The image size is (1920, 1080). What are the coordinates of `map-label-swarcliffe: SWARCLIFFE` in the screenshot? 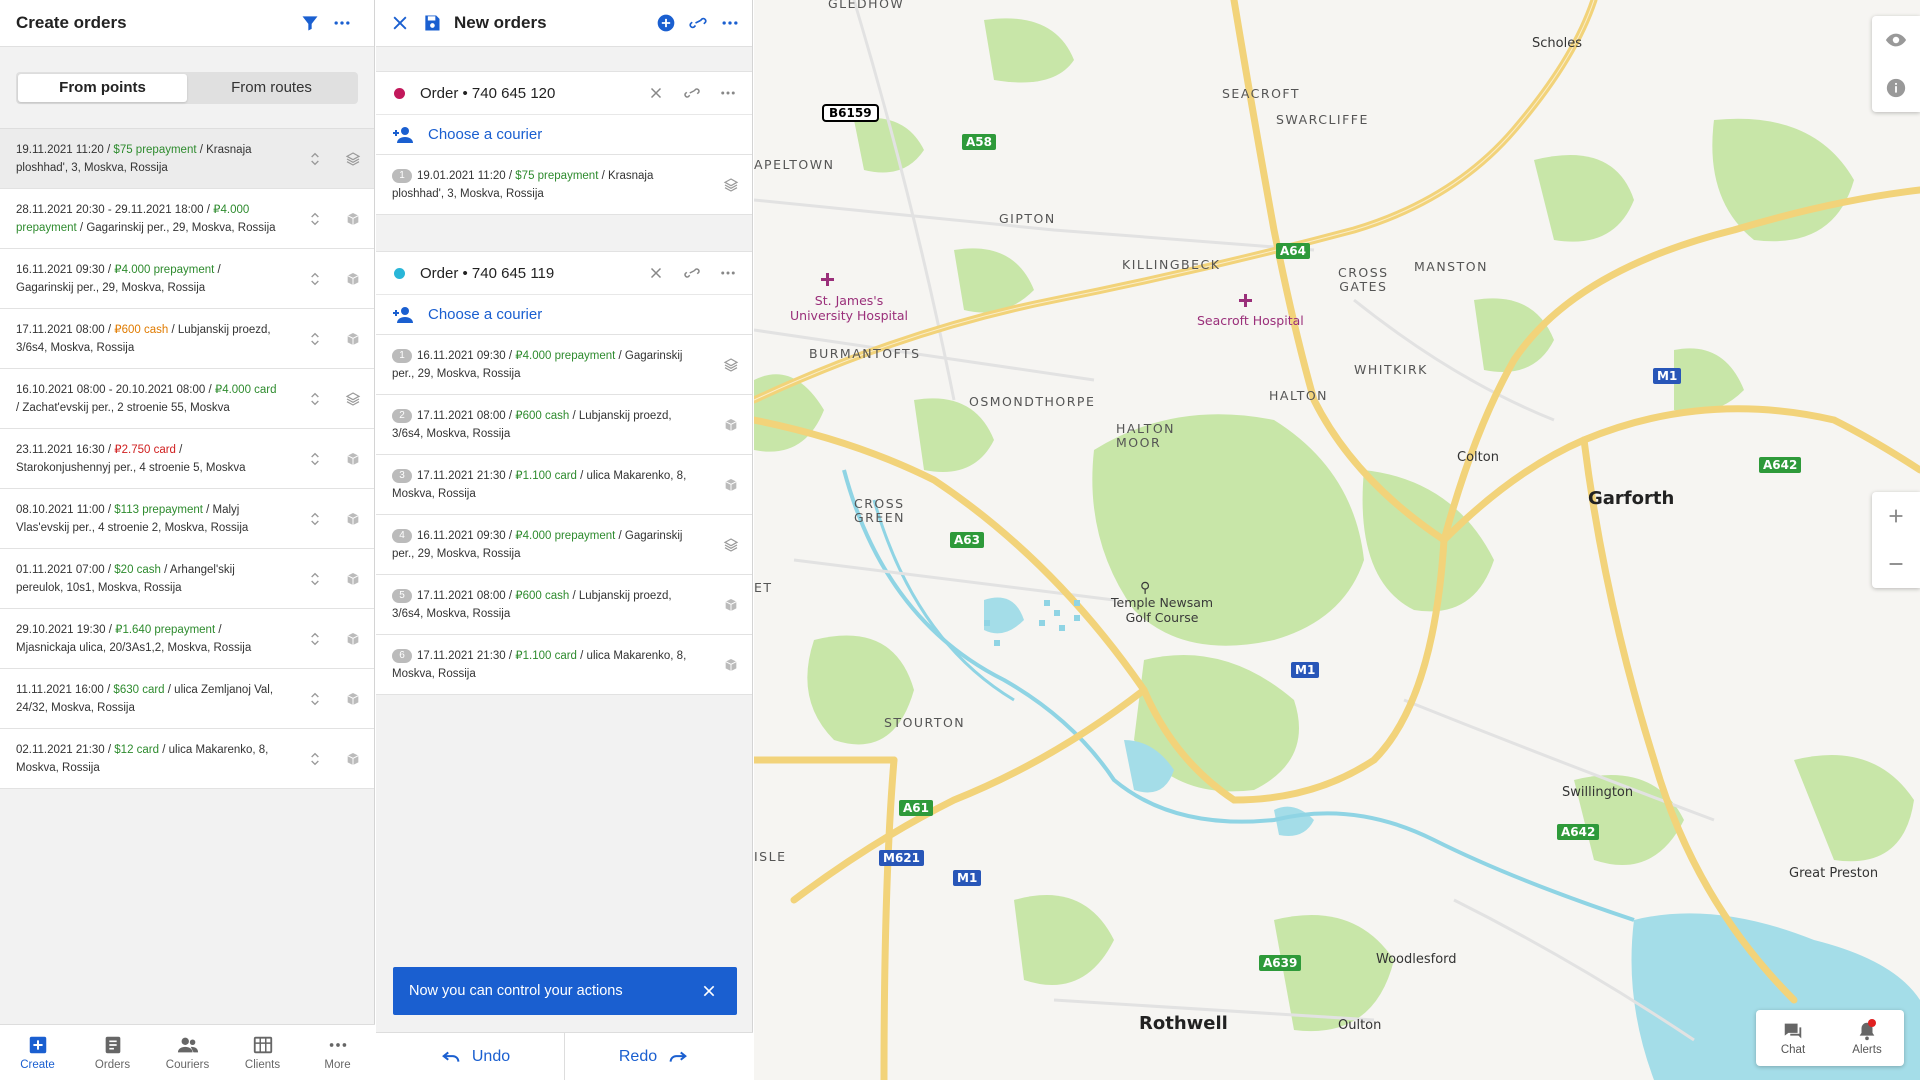 It's located at (1322, 119).